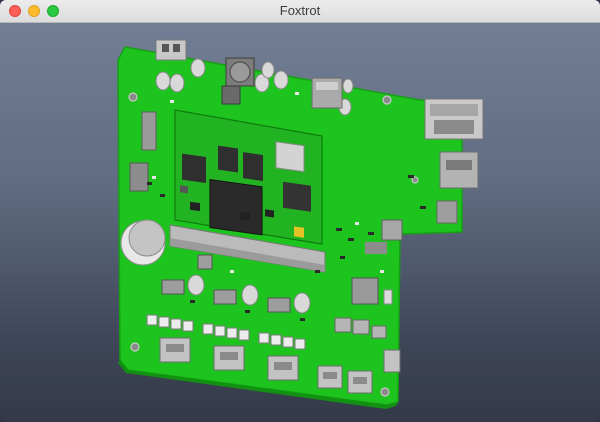 The image size is (600, 422). What do you see at coordinates (327, 93) in the screenshot?
I see `top-right-connector` at bounding box center [327, 93].